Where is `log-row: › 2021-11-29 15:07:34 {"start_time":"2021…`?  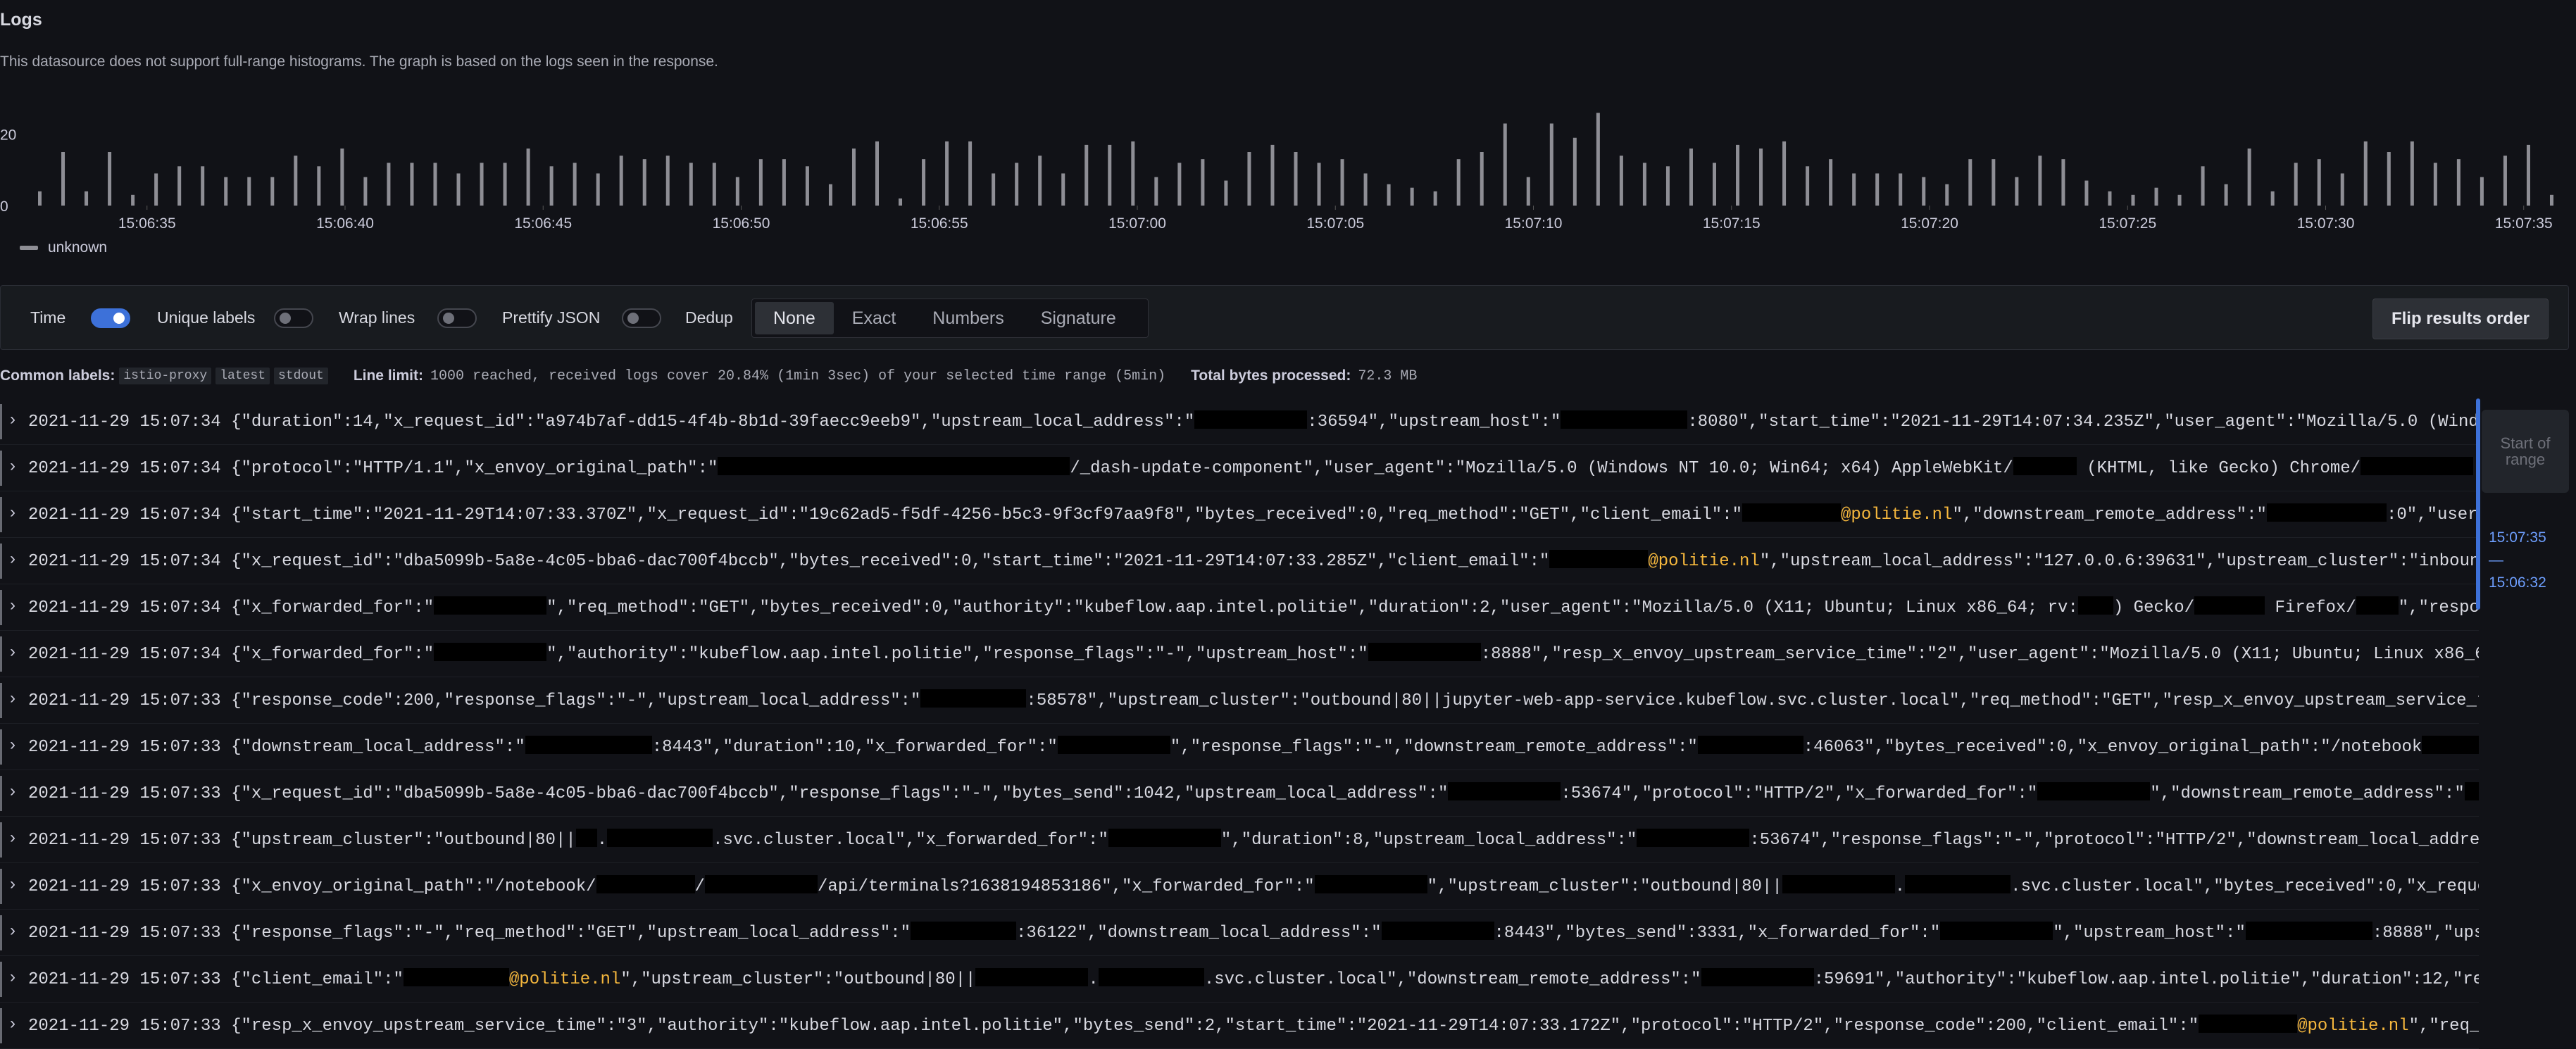
log-row: › 2021-11-29 15:07:34 {"start_time":"2021… is located at coordinates (1239, 514).